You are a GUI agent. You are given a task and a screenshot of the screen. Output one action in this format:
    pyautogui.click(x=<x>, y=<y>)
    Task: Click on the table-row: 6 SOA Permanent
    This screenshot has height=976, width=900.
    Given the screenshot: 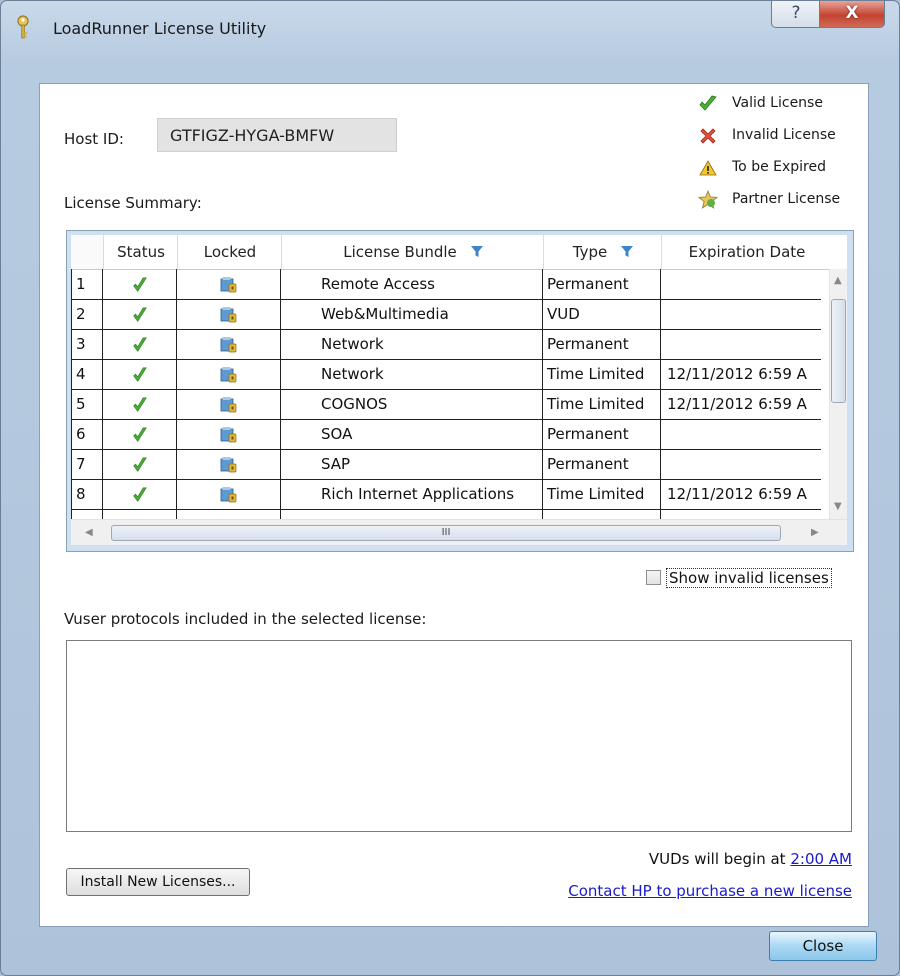 What is the action you would take?
    pyautogui.click(x=451, y=434)
    